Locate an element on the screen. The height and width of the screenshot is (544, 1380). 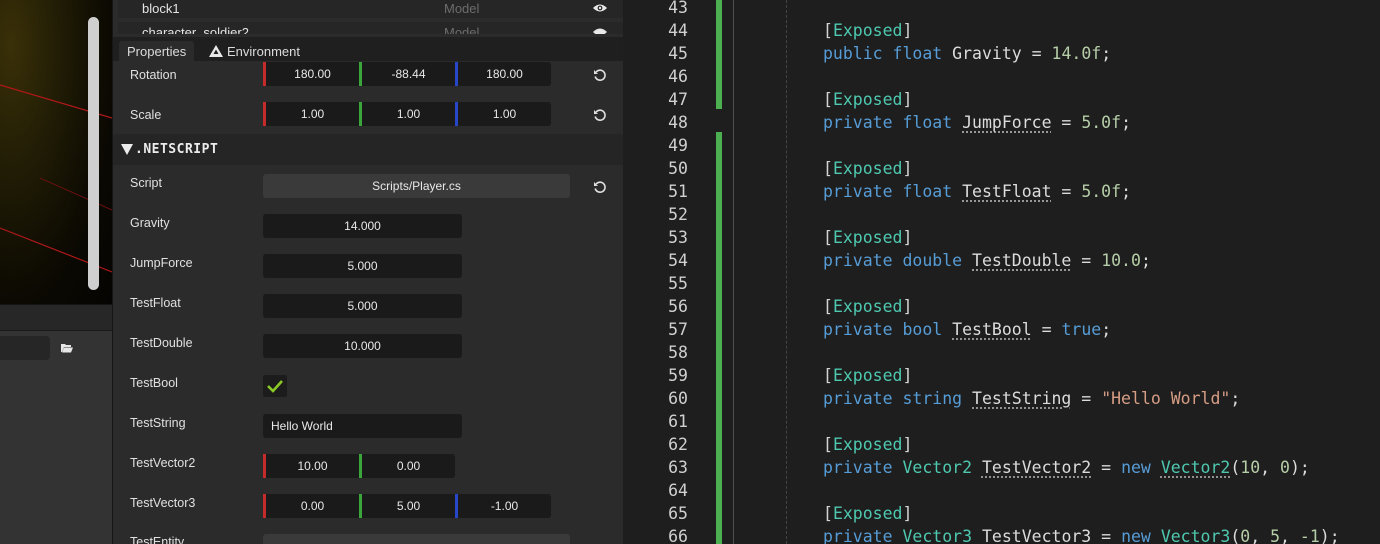
reset-rotation-icon is located at coordinates (600, 75).